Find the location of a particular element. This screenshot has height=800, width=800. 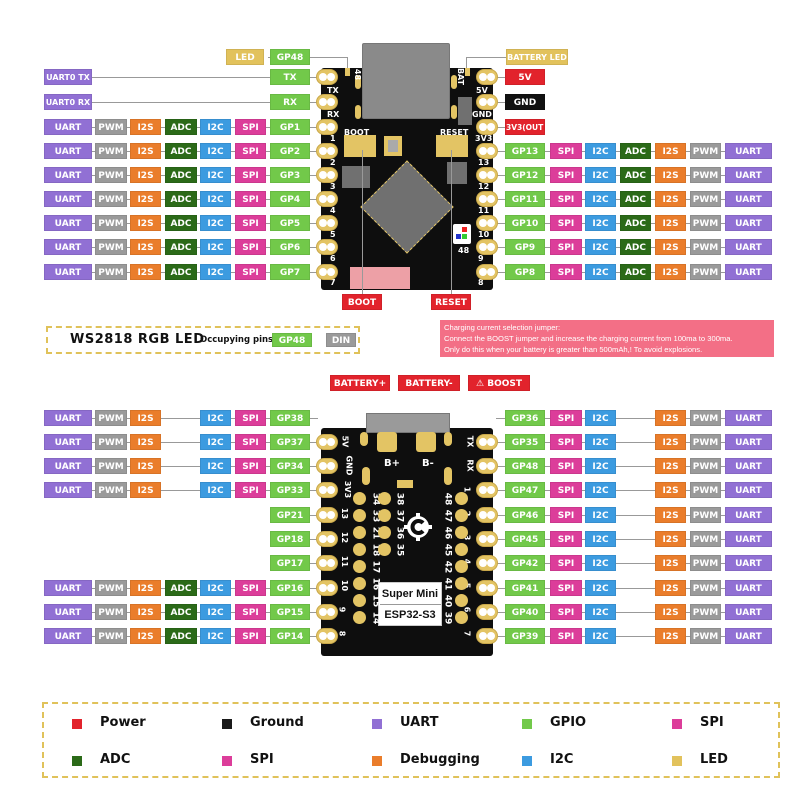

silk-label: BAT is located at coordinates (461, 76).